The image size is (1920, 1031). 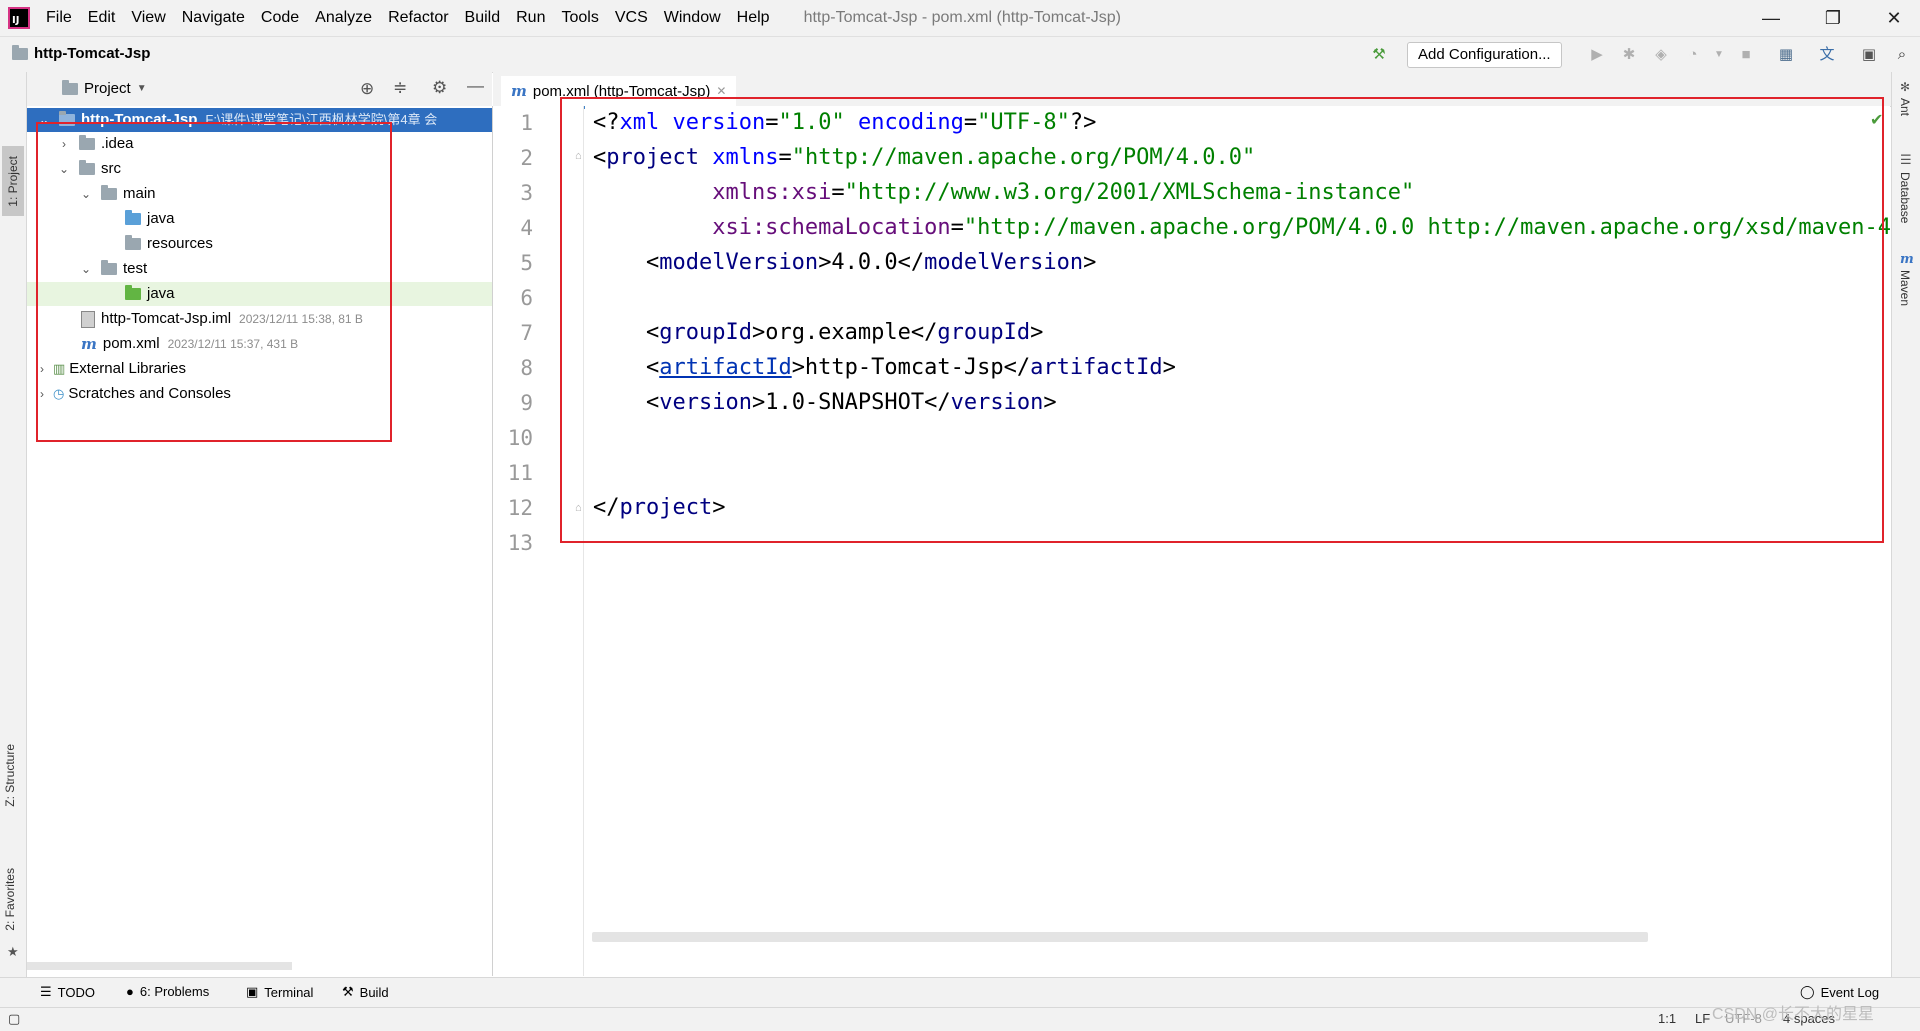 I want to click on menu-build: Build, so click(x=483, y=18).